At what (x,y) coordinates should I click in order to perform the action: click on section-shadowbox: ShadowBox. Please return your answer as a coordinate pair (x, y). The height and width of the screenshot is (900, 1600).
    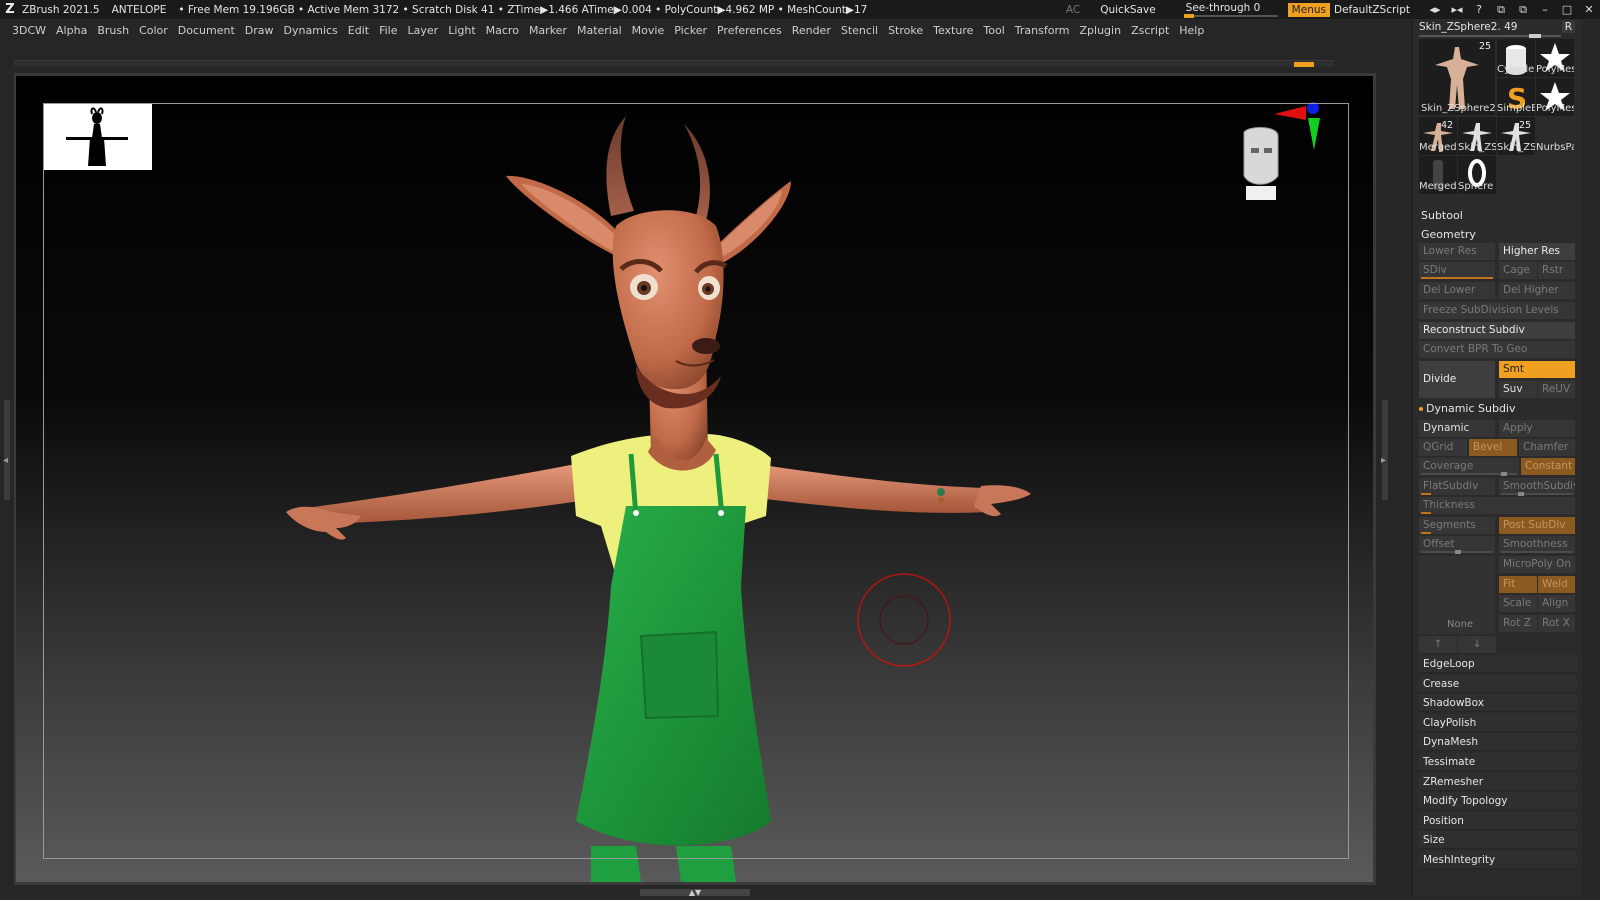
    Looking at the image, I should click on (1498, 703).